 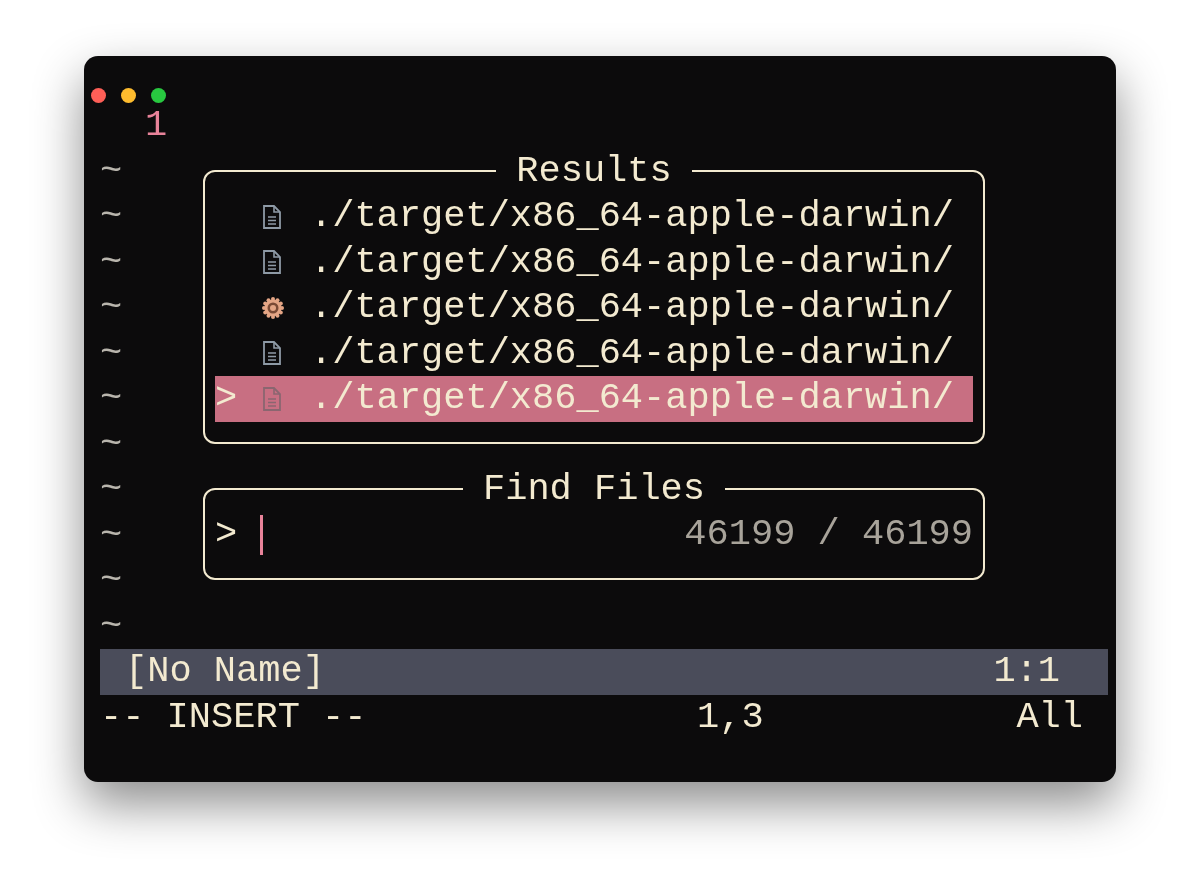 I want to click on panel-title: Find Files, so click(x=593, y=489).